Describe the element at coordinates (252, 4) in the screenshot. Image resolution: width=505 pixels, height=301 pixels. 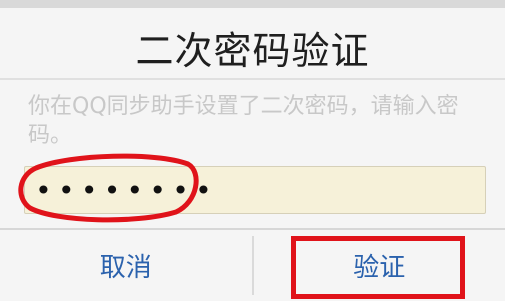
I see `status-bar` at that location.